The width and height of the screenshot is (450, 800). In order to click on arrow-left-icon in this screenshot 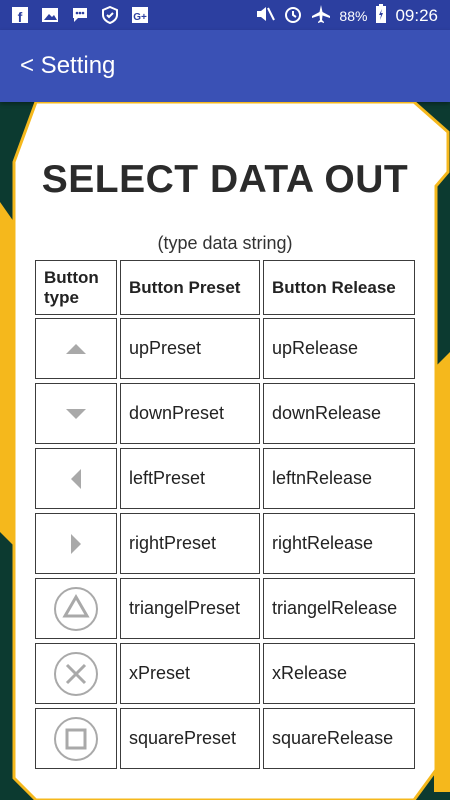, I will do `click(76, 478)`.